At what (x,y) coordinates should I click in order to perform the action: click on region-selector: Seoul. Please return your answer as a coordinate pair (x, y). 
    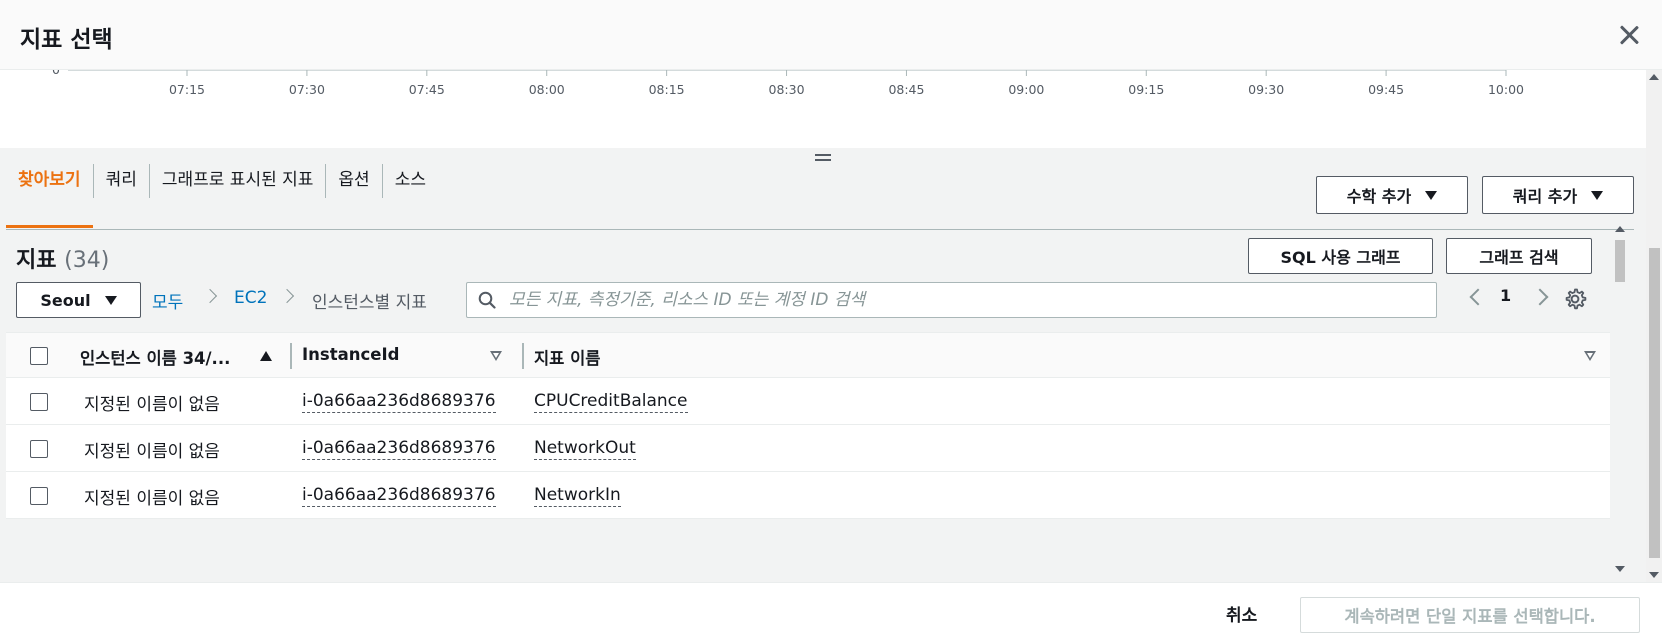
    Looking at the image, I should click on (78, 300).